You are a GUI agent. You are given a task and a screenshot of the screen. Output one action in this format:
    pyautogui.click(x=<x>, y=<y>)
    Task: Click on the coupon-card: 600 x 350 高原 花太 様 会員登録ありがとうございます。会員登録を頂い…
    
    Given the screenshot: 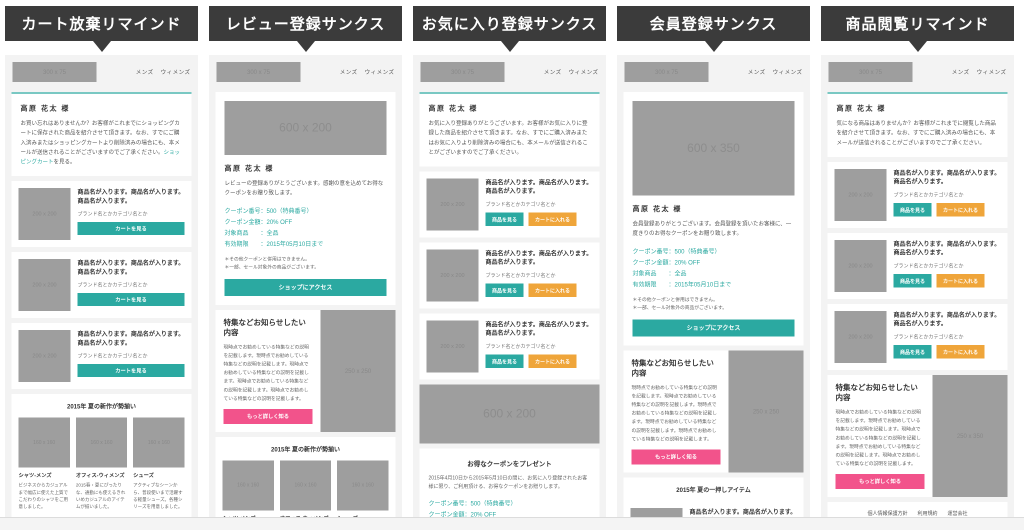 What is the action you would take?
    pyautogui.click(x=713, y=219)
    